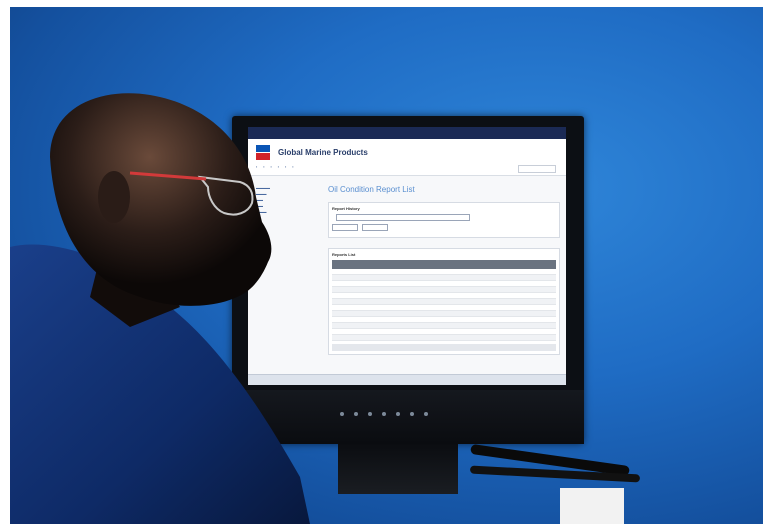  Describe the element at coordinates (345, 227) in the screenshot. I see `start-date-field` at that location.